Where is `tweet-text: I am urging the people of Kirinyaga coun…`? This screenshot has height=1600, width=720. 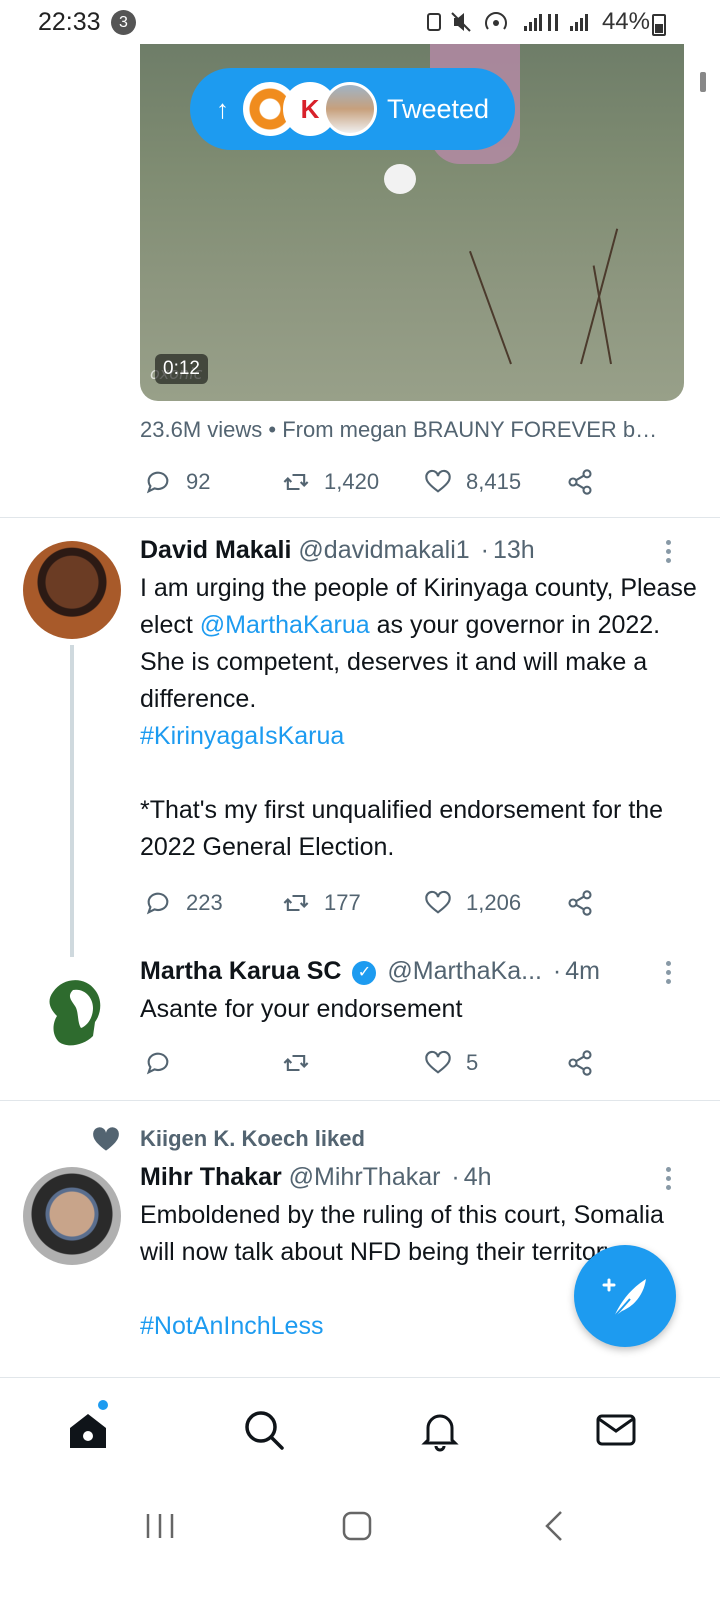 tweet-text: I am urging the people of Kirinyaga coun… is located at coordinates (420, 718).